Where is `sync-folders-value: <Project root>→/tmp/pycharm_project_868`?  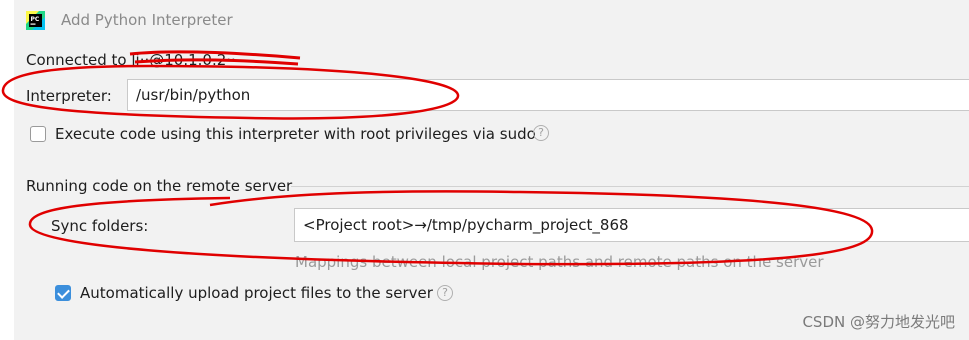
sync-folders-value: <Project root>→/tmp/pycharm_project_868 is located at coordinates (466, 225).